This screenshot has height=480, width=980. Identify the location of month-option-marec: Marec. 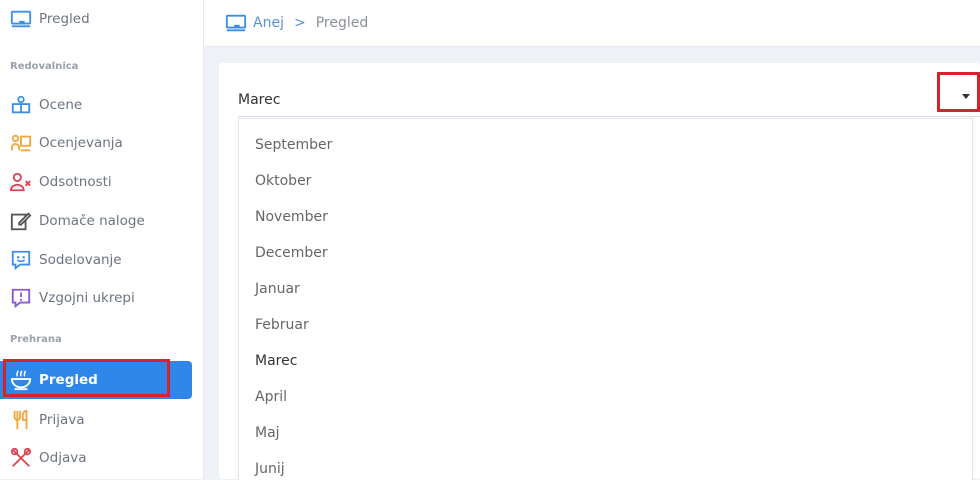
(276, 361).